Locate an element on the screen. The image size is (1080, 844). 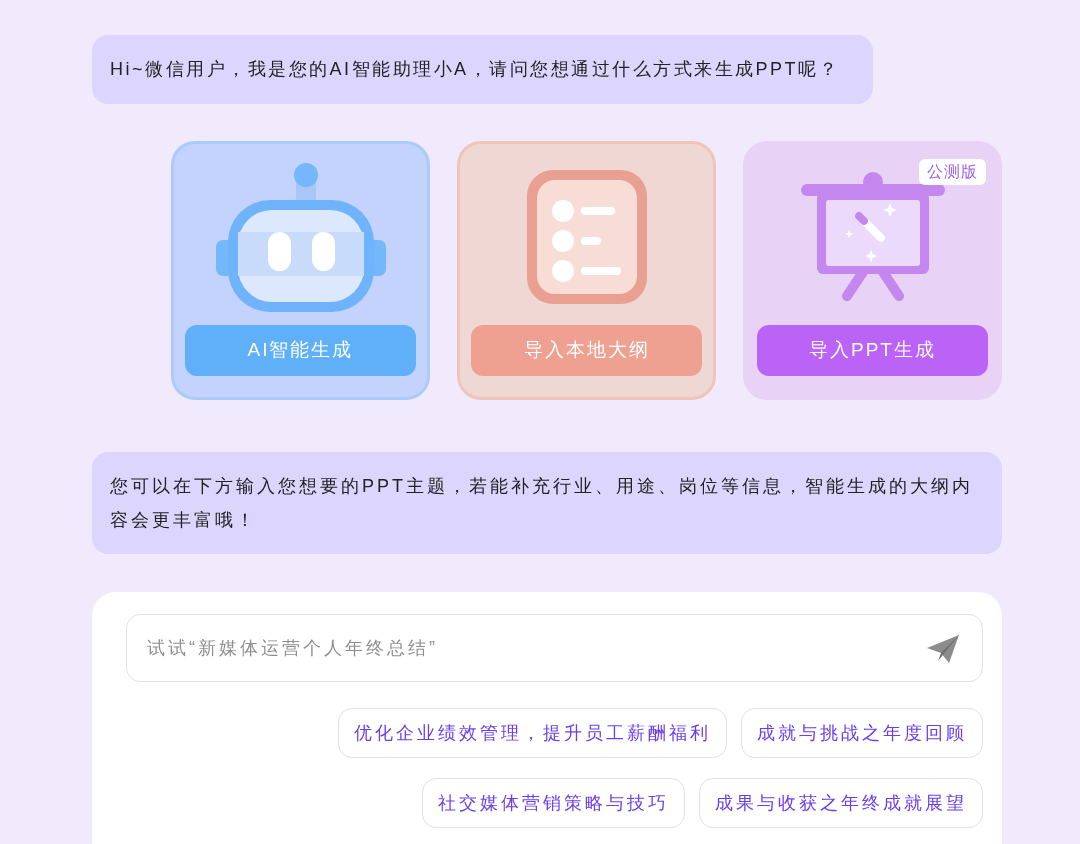
send-button is located at coordinates (943, 649).